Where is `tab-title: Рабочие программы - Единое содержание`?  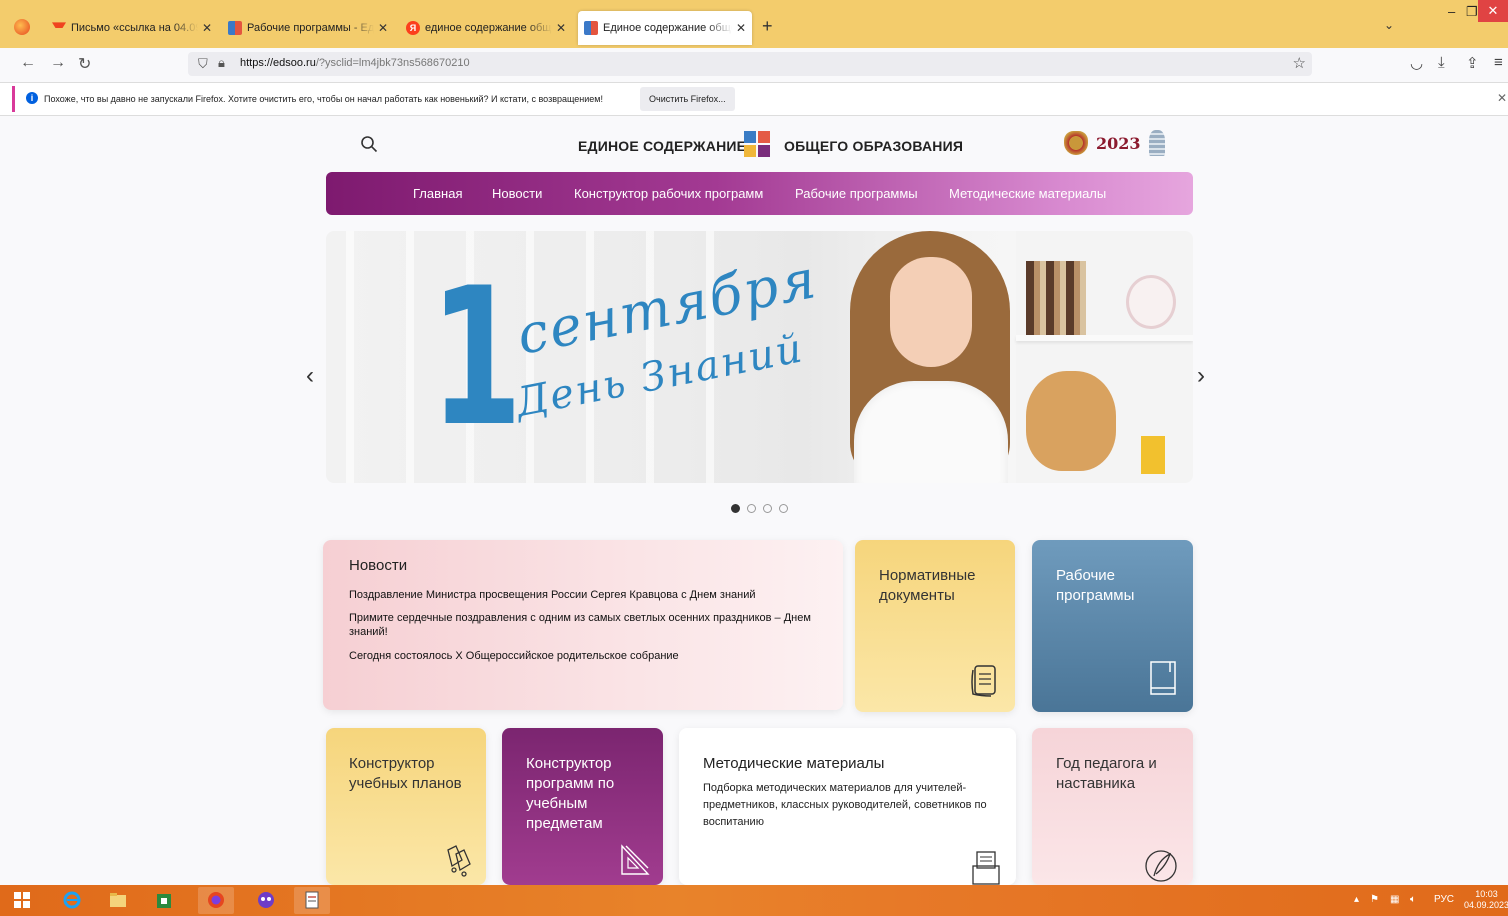 tab-title: Рабочие программы - Единое содержание is located at coordinates (310, 28).